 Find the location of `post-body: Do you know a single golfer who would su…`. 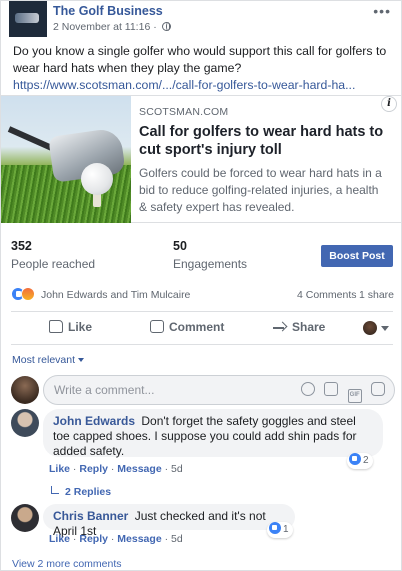

post-body: Do you know a single golfer who would su… is located at coordinates (201, 69).